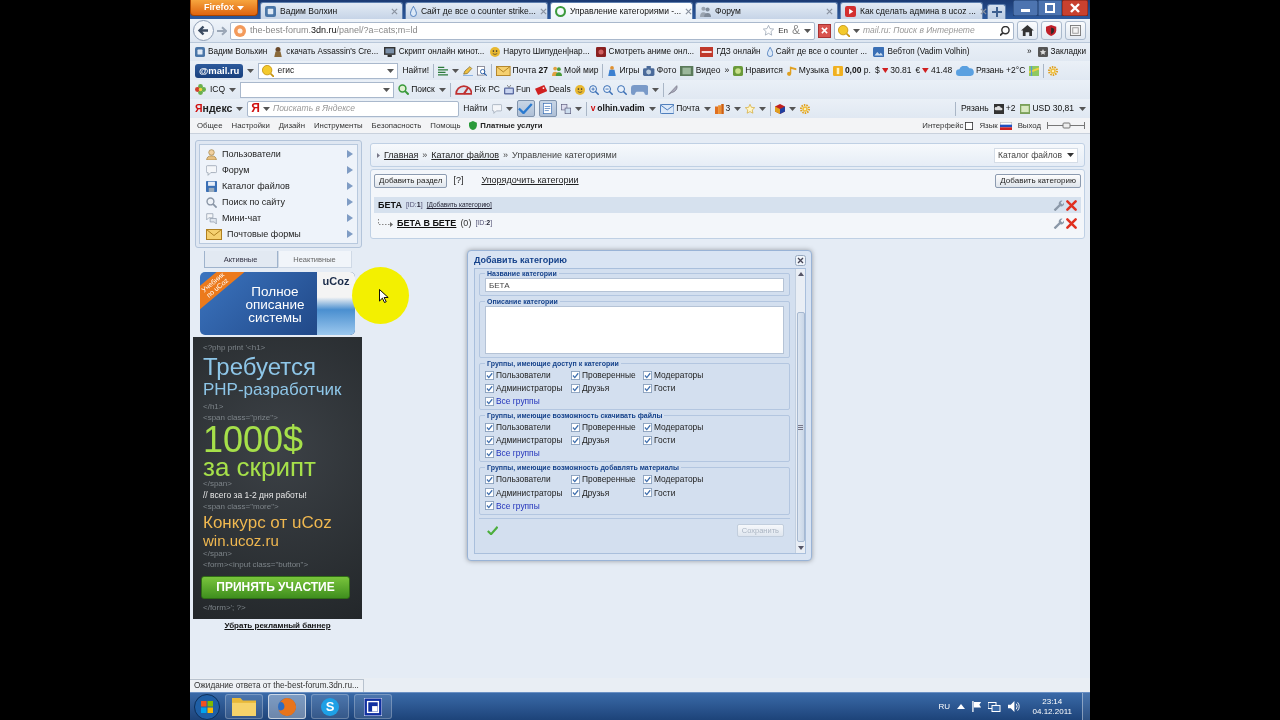 The width and height of the screenshot is (1280, 720). Describe the element at coordinates (934, 70) in the screenshot. I see `toolbar-button: € 41.48` at that location.